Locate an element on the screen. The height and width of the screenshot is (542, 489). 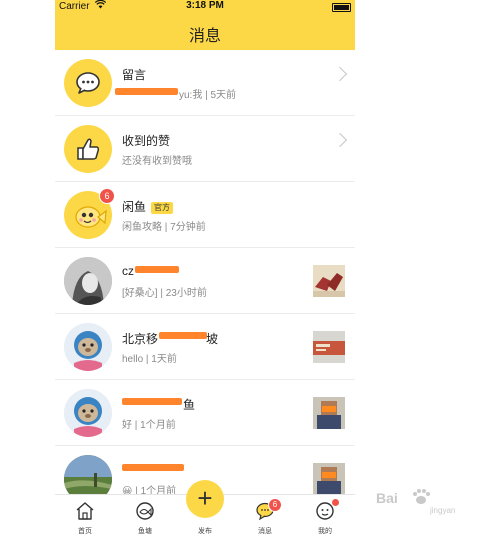
message-row-comments: 留言 yu:我 | 5天前 is located at coordinates (205, 83).